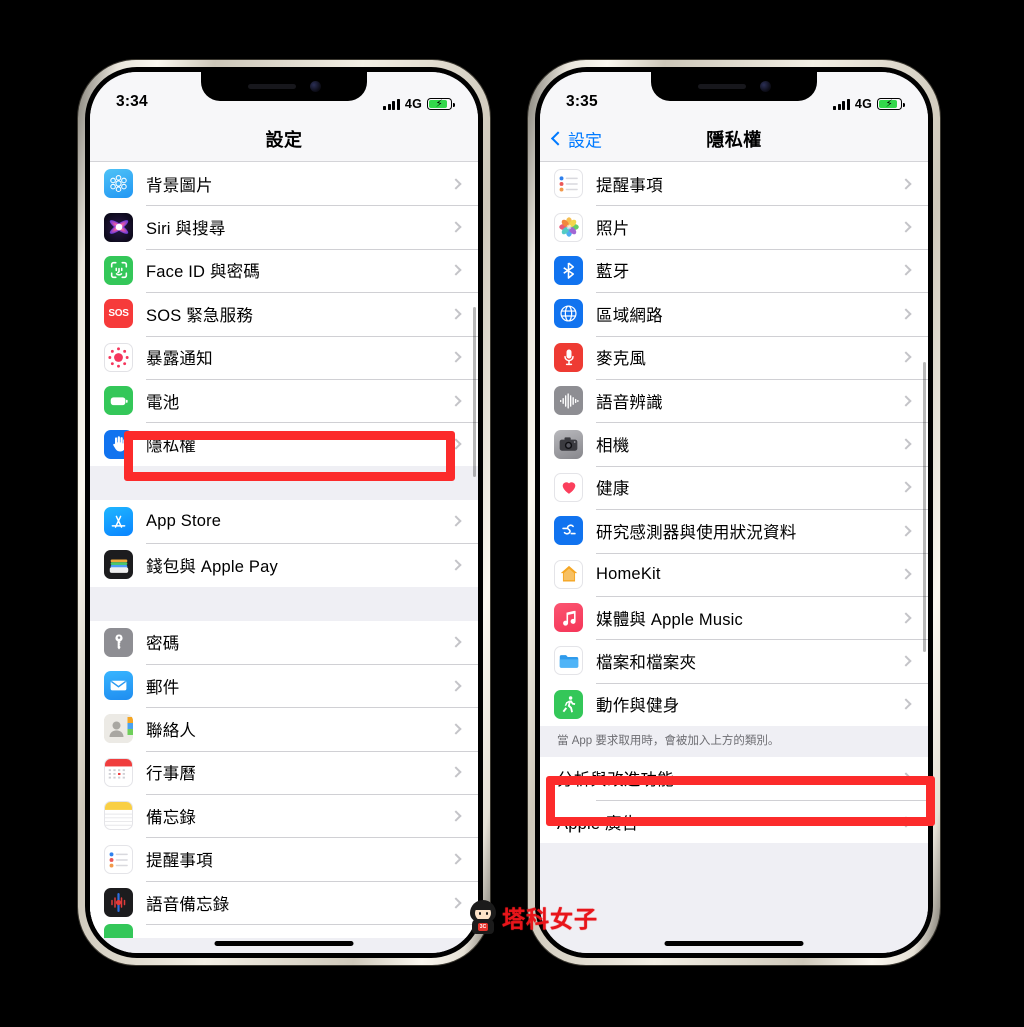  Describe the element at coordinates (734, 270) in the screenshot. I see `privacy-row-bluetooth: 藍牙` at that location.